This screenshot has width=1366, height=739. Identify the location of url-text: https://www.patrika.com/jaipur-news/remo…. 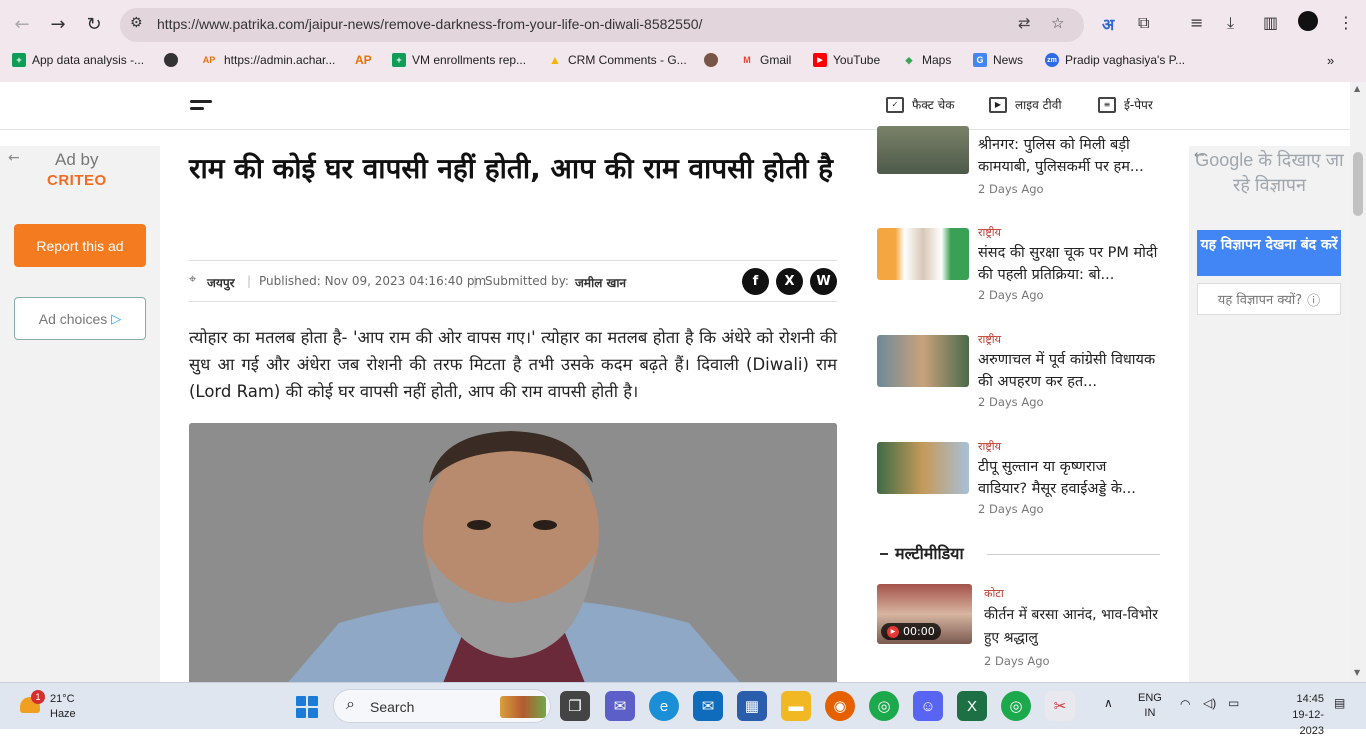
(429, 24).